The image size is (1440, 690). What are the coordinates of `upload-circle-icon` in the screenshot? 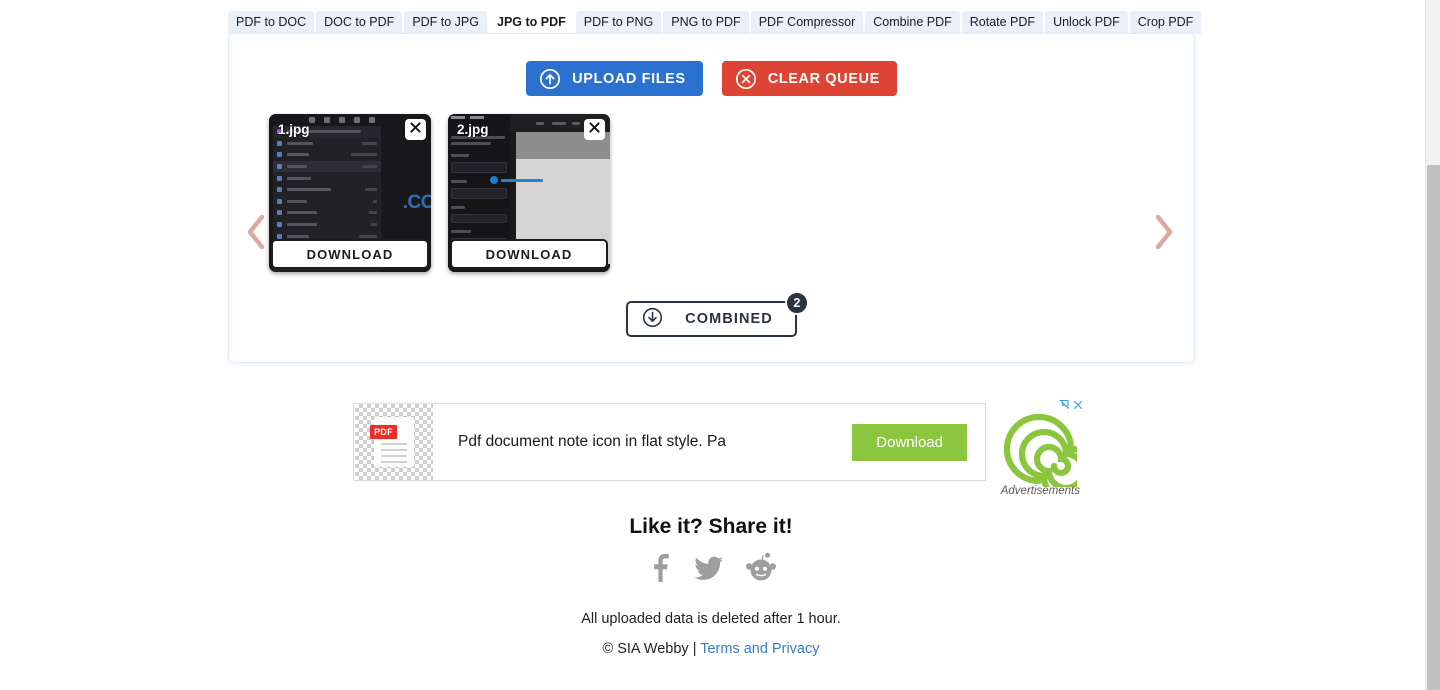 It's located at (550, 79).